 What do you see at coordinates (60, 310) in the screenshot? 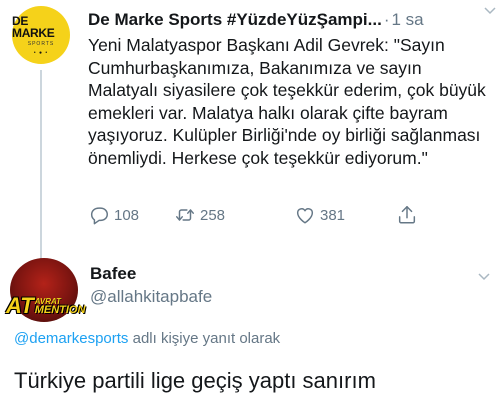
I see `banner-mention-text: MENTION` at bounding box center [60, 310].